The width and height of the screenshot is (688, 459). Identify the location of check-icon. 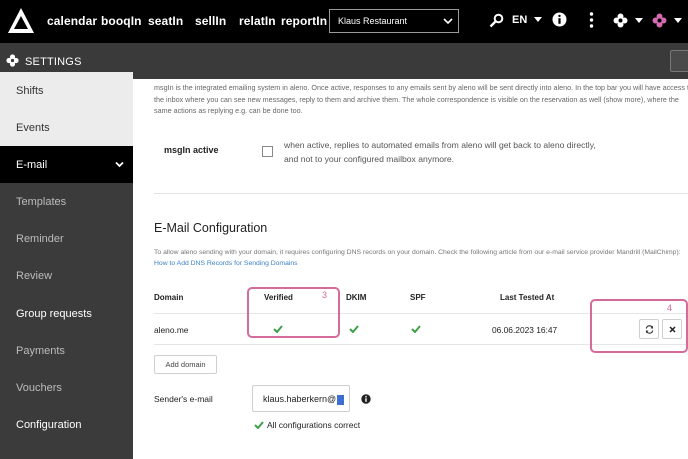
(259, 425).